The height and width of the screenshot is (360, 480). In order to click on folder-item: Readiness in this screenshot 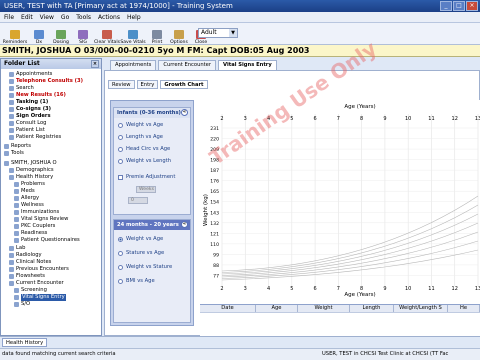, I will do `click(30, 233)`.